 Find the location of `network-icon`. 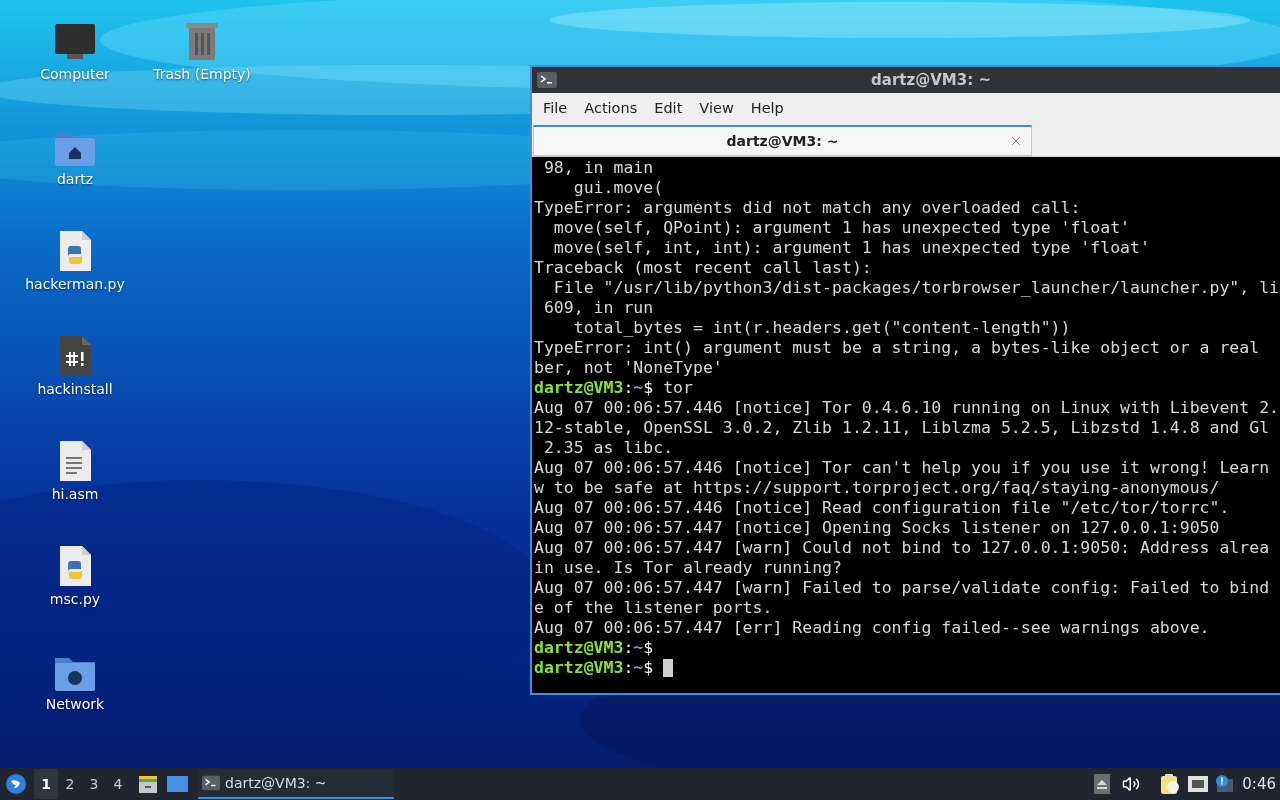

network-icon is located at coordinates (1198, 784).